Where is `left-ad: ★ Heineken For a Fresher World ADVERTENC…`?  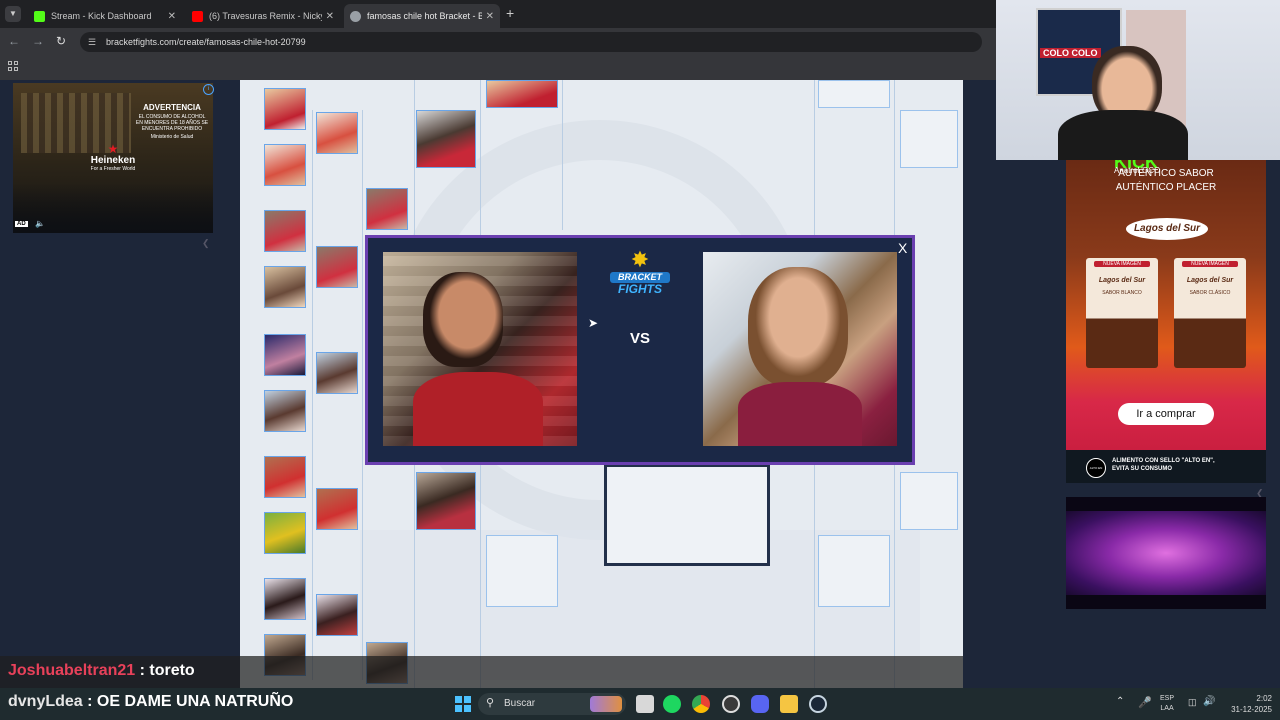
left-ad: ★ Heineken For a Fresher World ADVERTENC… is located at coordinates (113, 158).